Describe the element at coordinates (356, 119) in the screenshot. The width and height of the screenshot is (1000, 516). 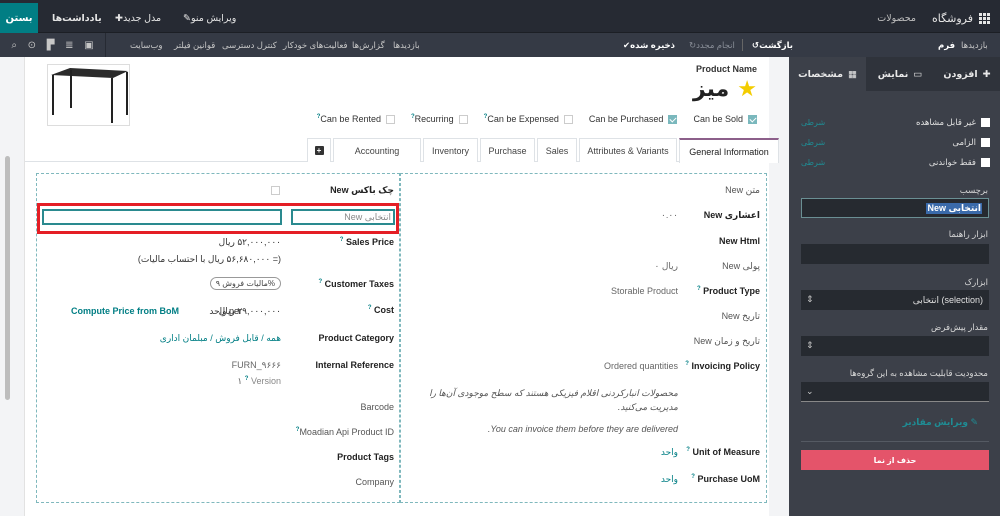
I see `flag-can-be-rented: ?Can be Rented` at that location.